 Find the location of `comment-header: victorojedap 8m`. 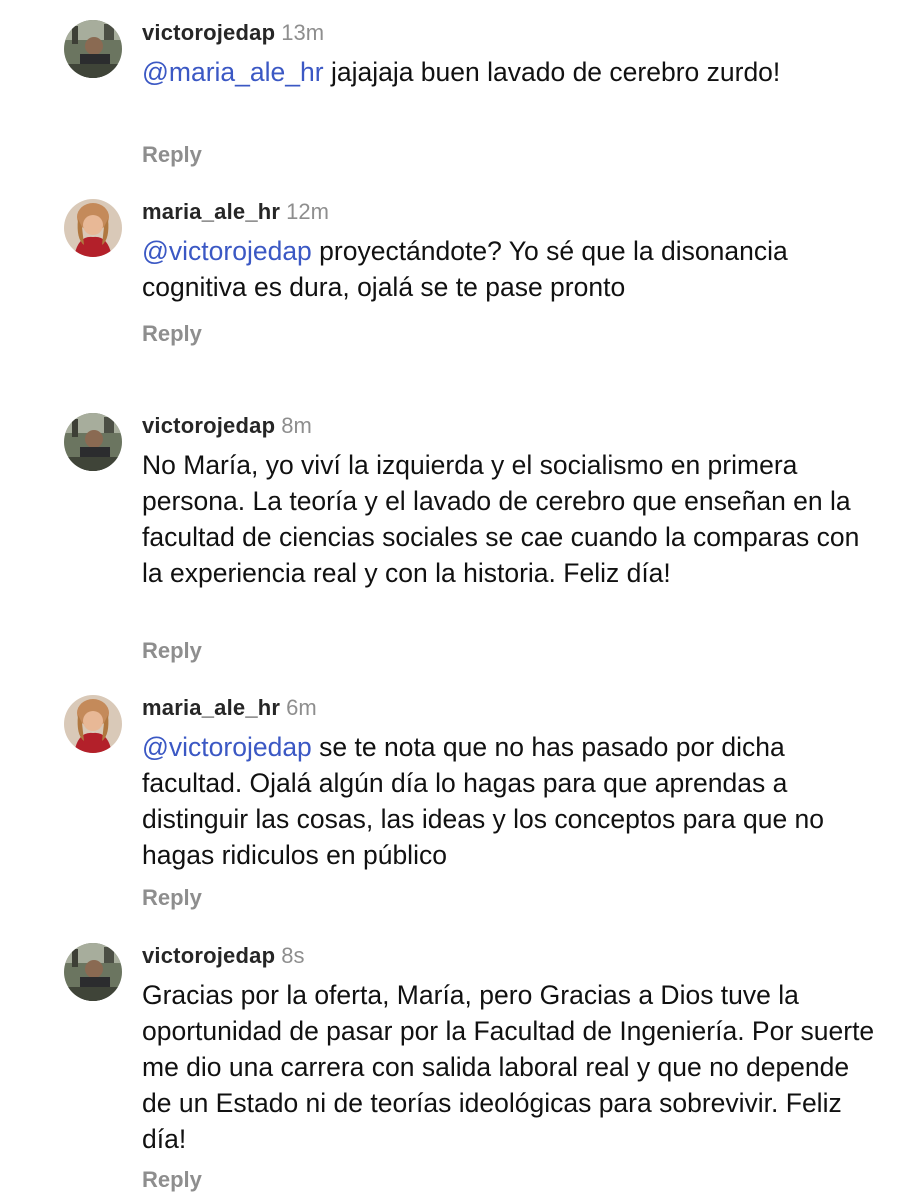

comment-header: victorojedap 8m is located at coordinates (227, 426).